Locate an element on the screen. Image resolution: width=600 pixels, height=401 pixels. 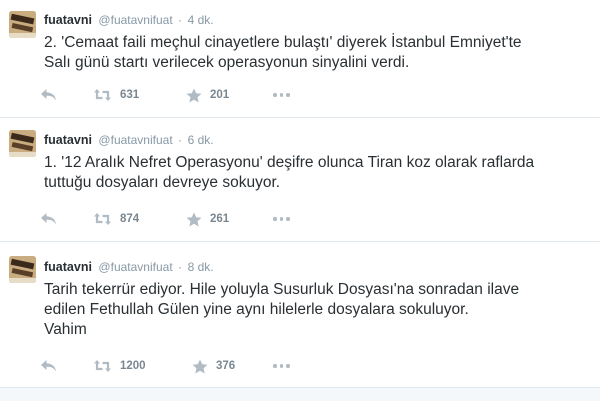
tweet-header: fuatavni @fuatavnifuat · 4 dk. is located at coordinates (129, 20).